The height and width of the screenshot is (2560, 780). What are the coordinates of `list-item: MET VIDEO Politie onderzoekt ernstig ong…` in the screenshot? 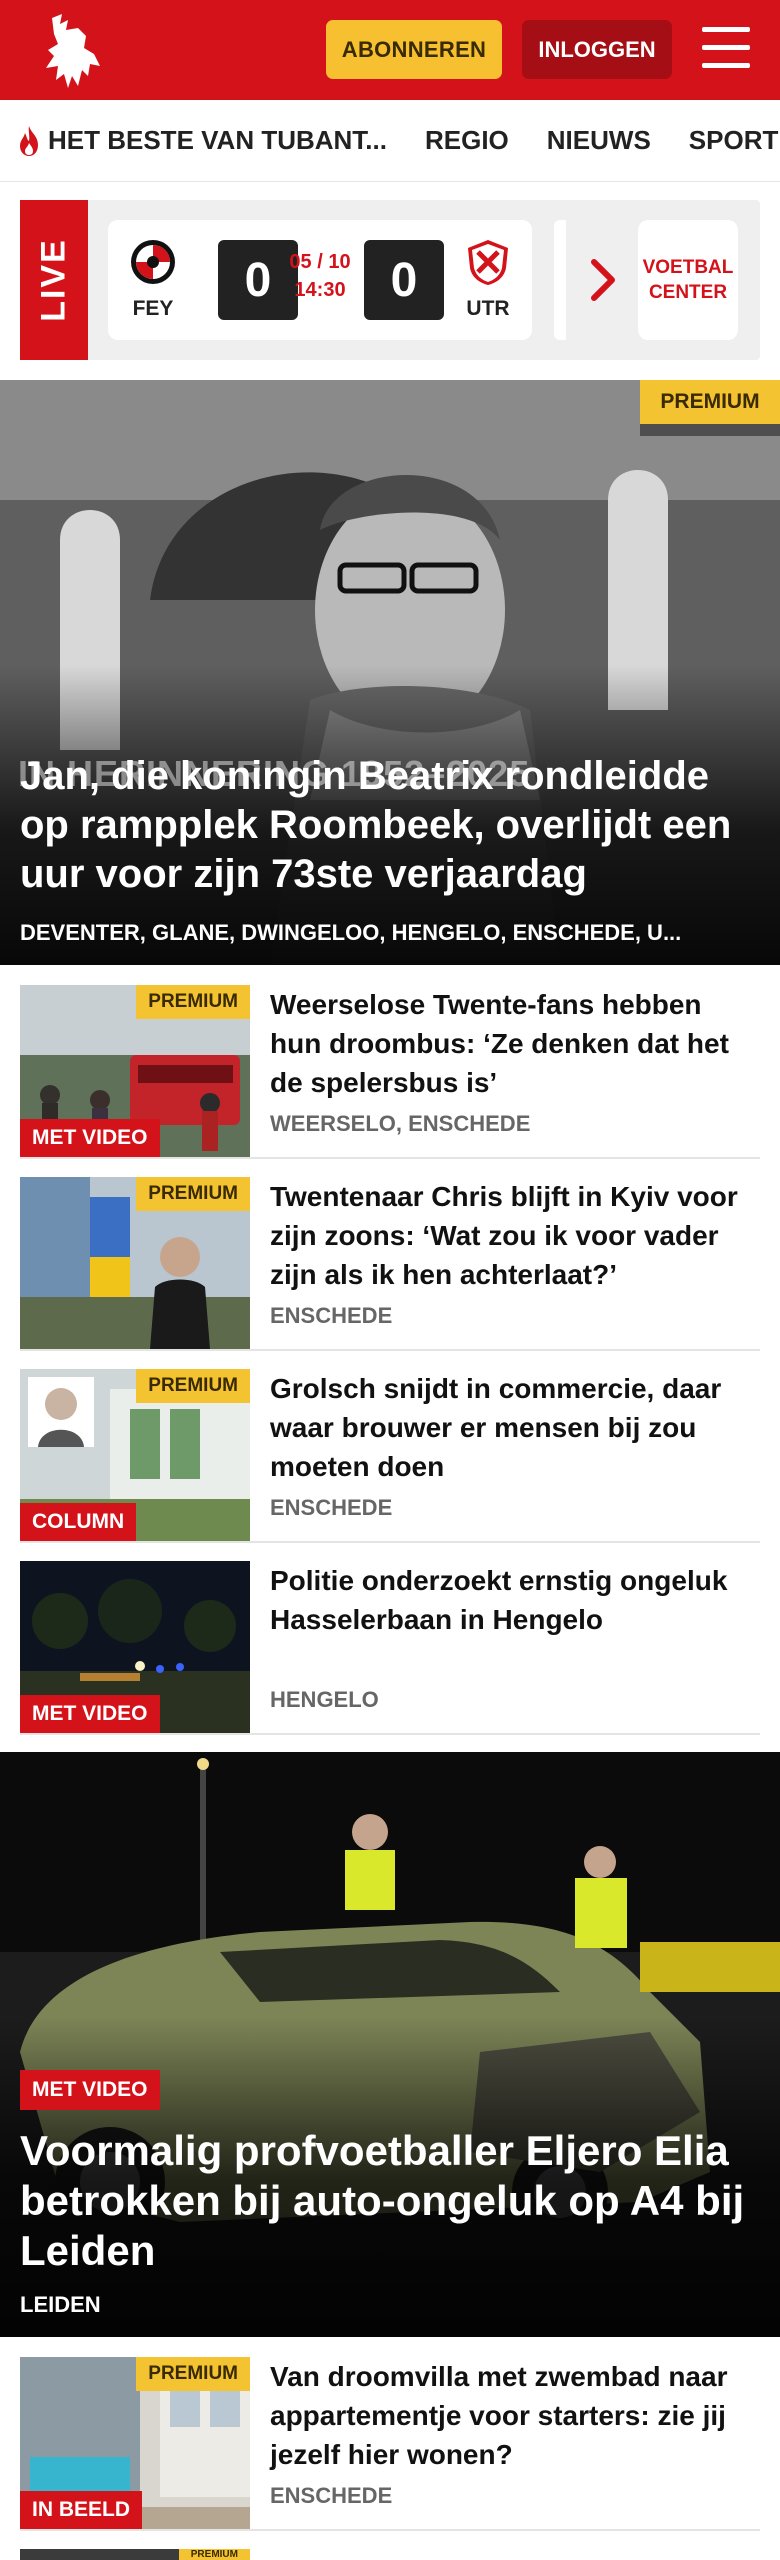 It's located at (390, 1648).